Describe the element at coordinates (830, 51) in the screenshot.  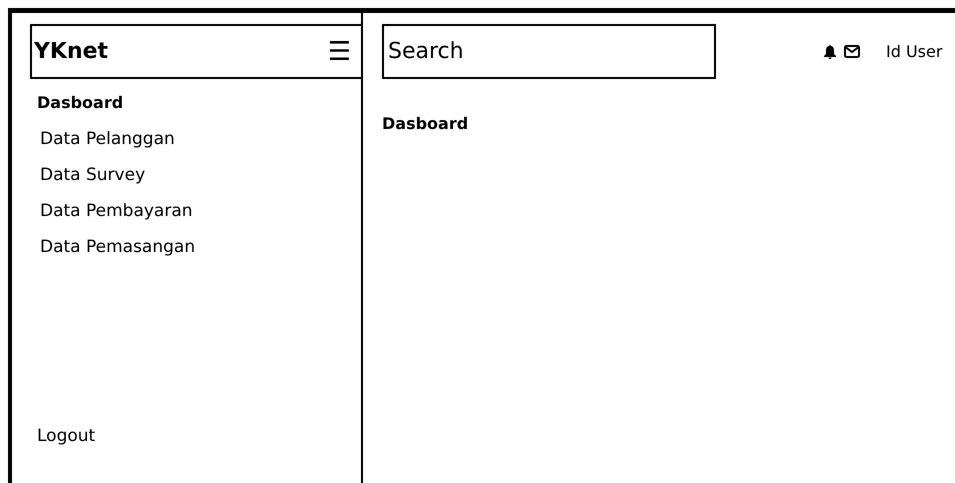
I see `bell-icon` at that location.